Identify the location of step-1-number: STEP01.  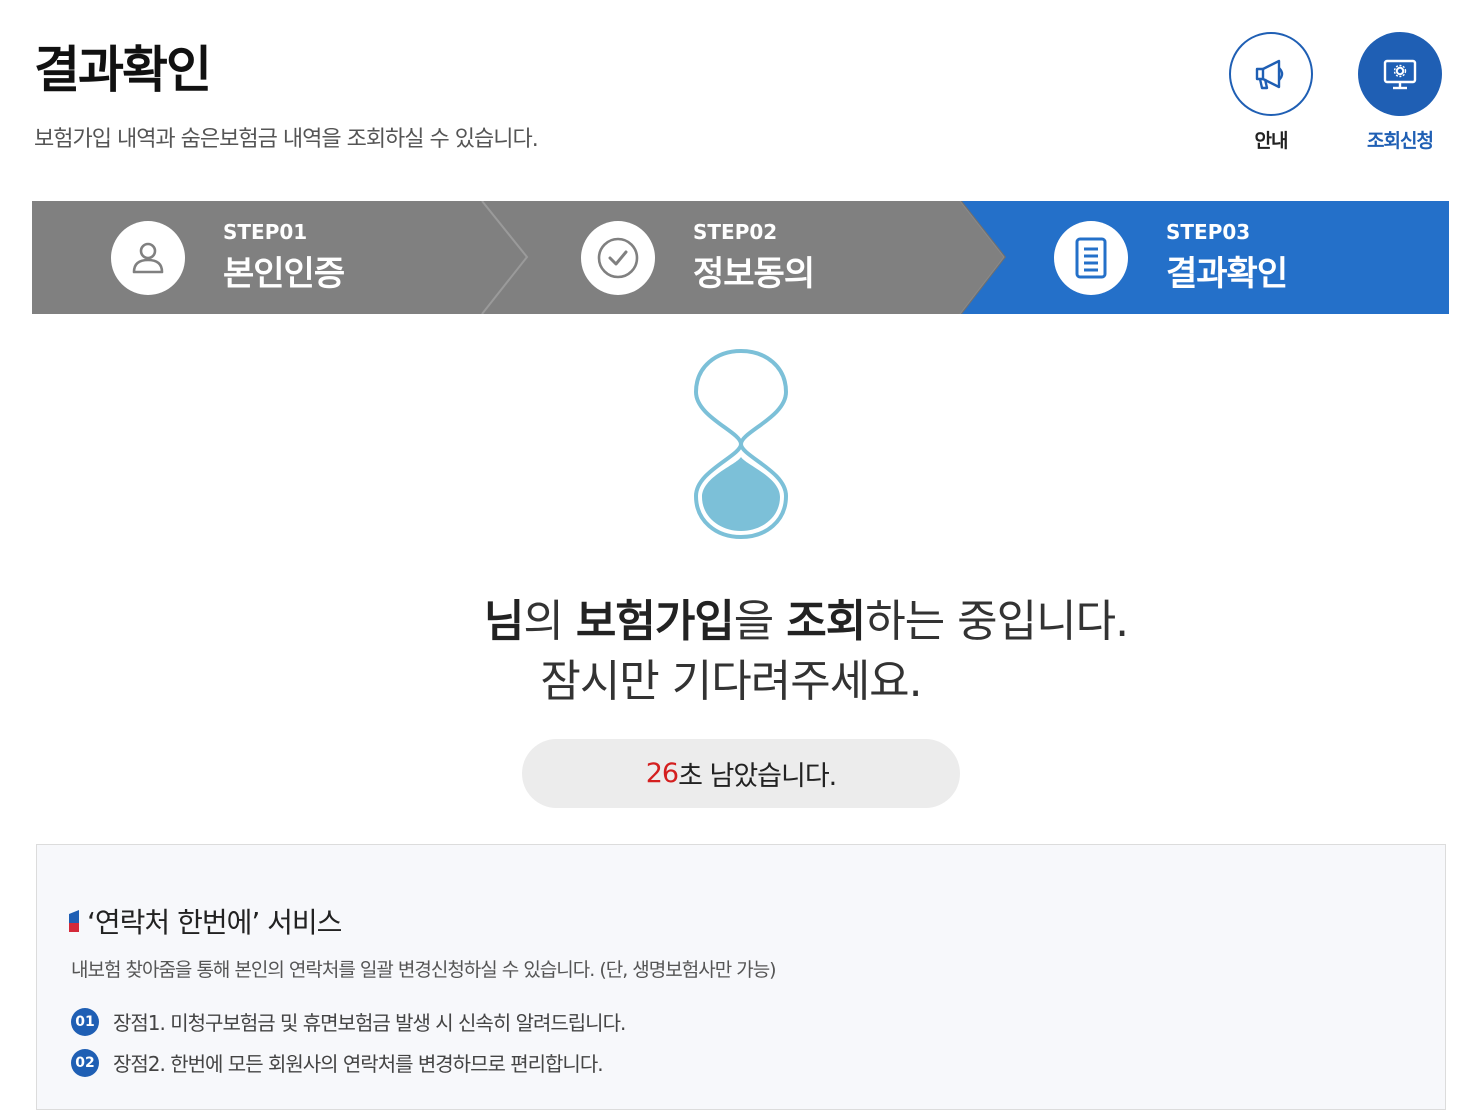
(265, 232).